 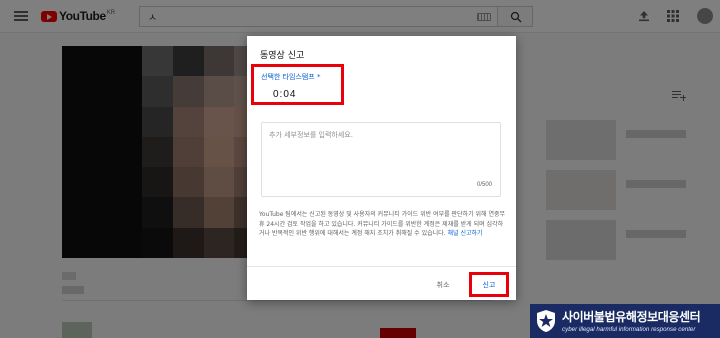 What do you see at coordinates (381, 266) in the screenshot?
I see `dialog-divider` at bounding box center [381, 266].